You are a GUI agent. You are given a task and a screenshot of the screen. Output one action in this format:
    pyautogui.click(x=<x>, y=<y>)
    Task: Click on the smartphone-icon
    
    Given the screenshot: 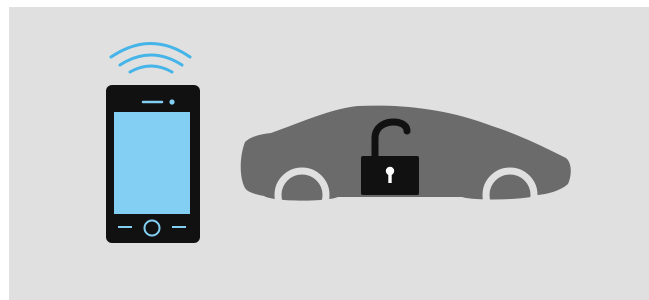 What is the action you would take?
    pyautogui.click(x=153, y=164)
    